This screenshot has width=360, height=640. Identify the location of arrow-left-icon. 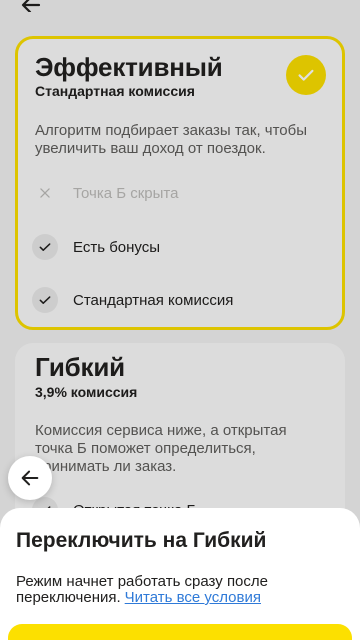
(30, 478).